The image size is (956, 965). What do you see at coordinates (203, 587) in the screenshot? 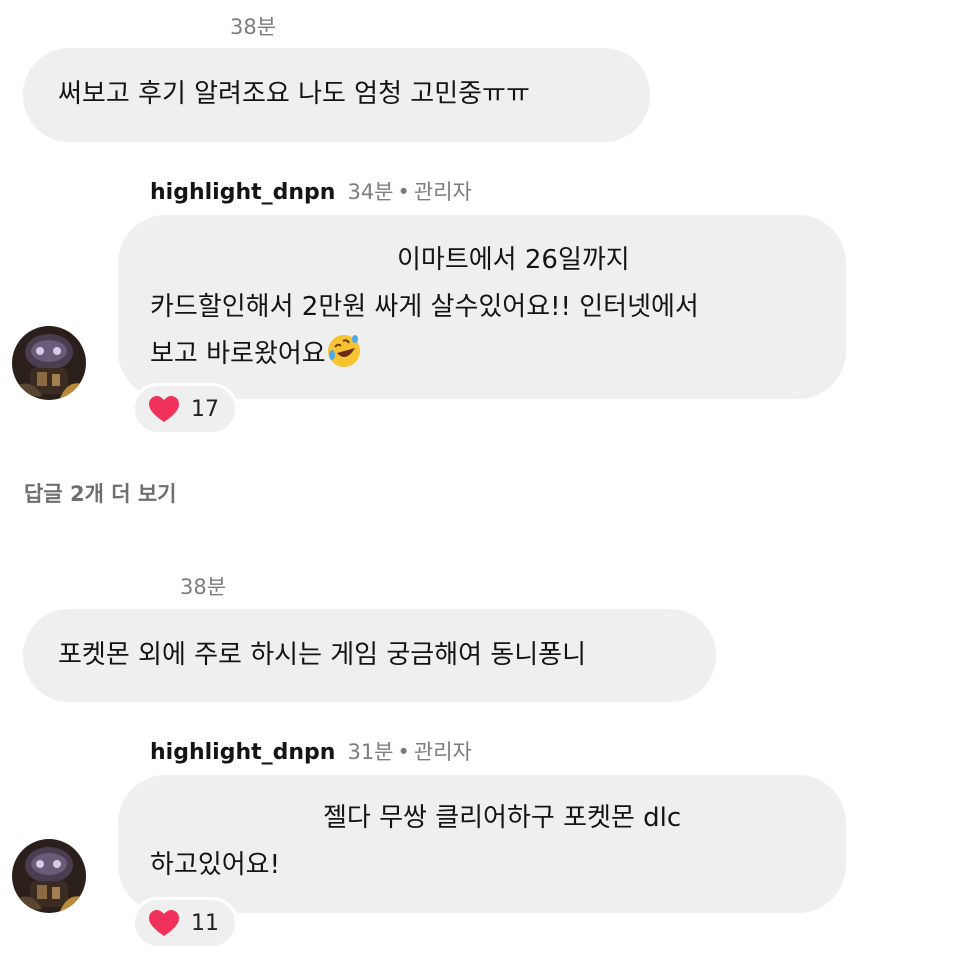
I see `comment-2-time: 38분` at bounding box center [203, 587].